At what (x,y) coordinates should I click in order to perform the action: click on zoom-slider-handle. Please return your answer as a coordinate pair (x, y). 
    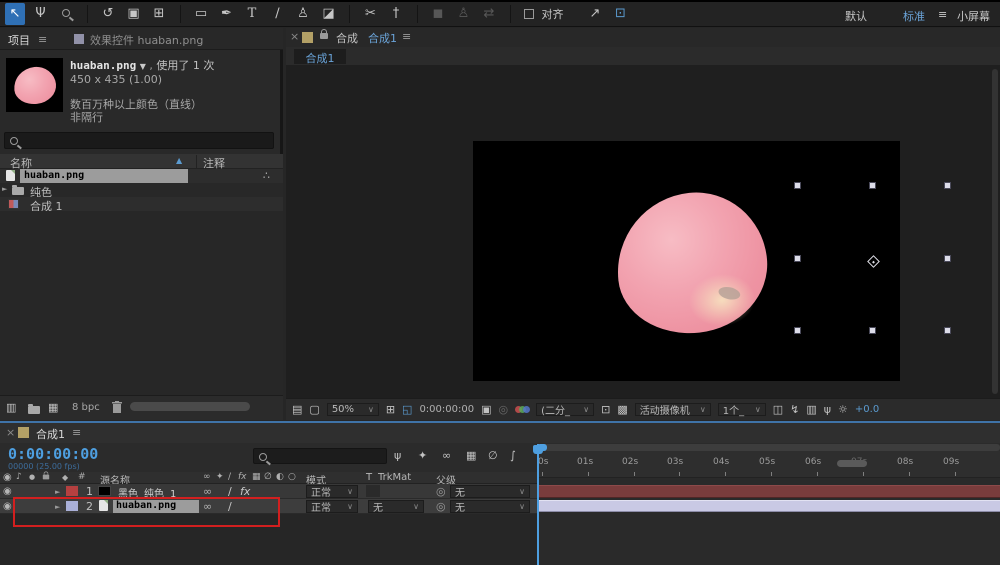
    Looking at the image, I should click on (852, 463).